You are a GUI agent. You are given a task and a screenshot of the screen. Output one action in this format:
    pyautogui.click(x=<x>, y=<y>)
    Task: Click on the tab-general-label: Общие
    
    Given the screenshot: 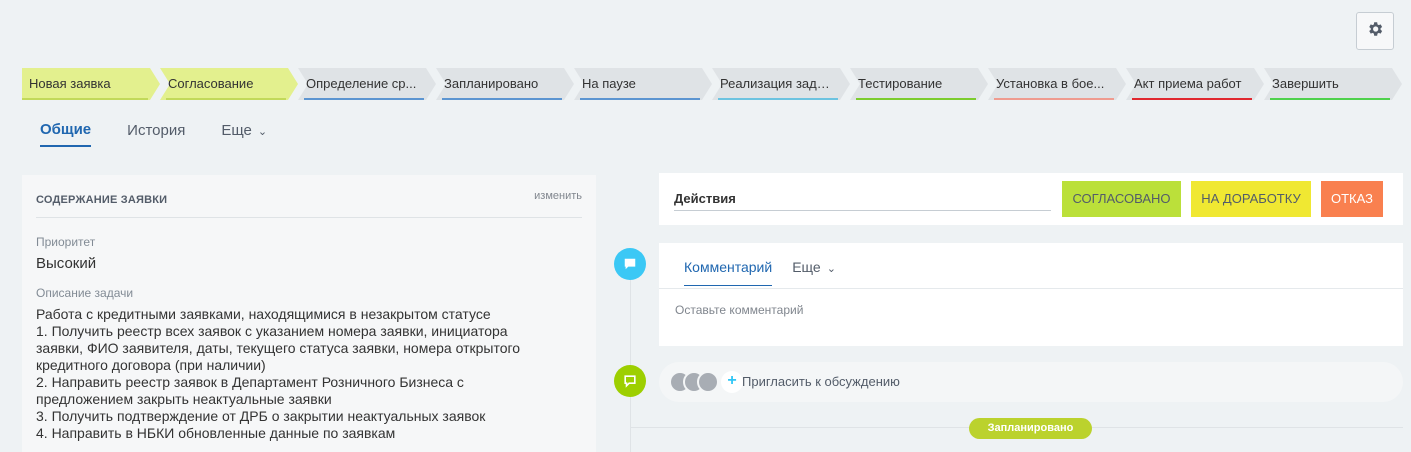 What is the action you would take?
    pyautogui.click(x=66, y=129)
    